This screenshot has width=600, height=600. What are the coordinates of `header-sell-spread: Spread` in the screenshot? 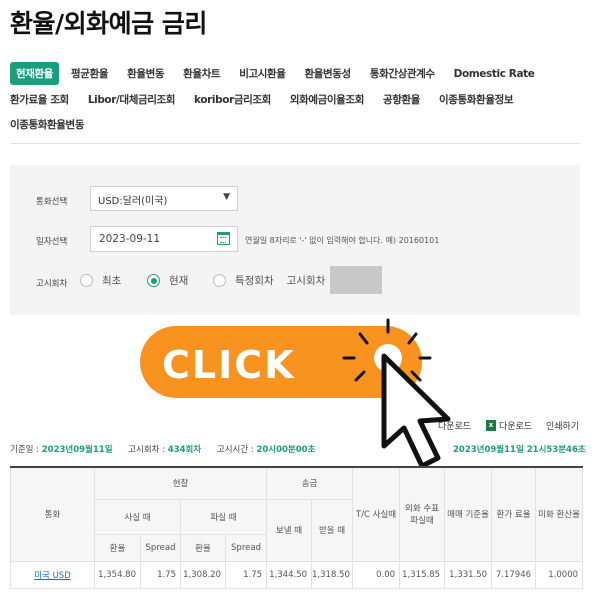 It's located at (246, 547).